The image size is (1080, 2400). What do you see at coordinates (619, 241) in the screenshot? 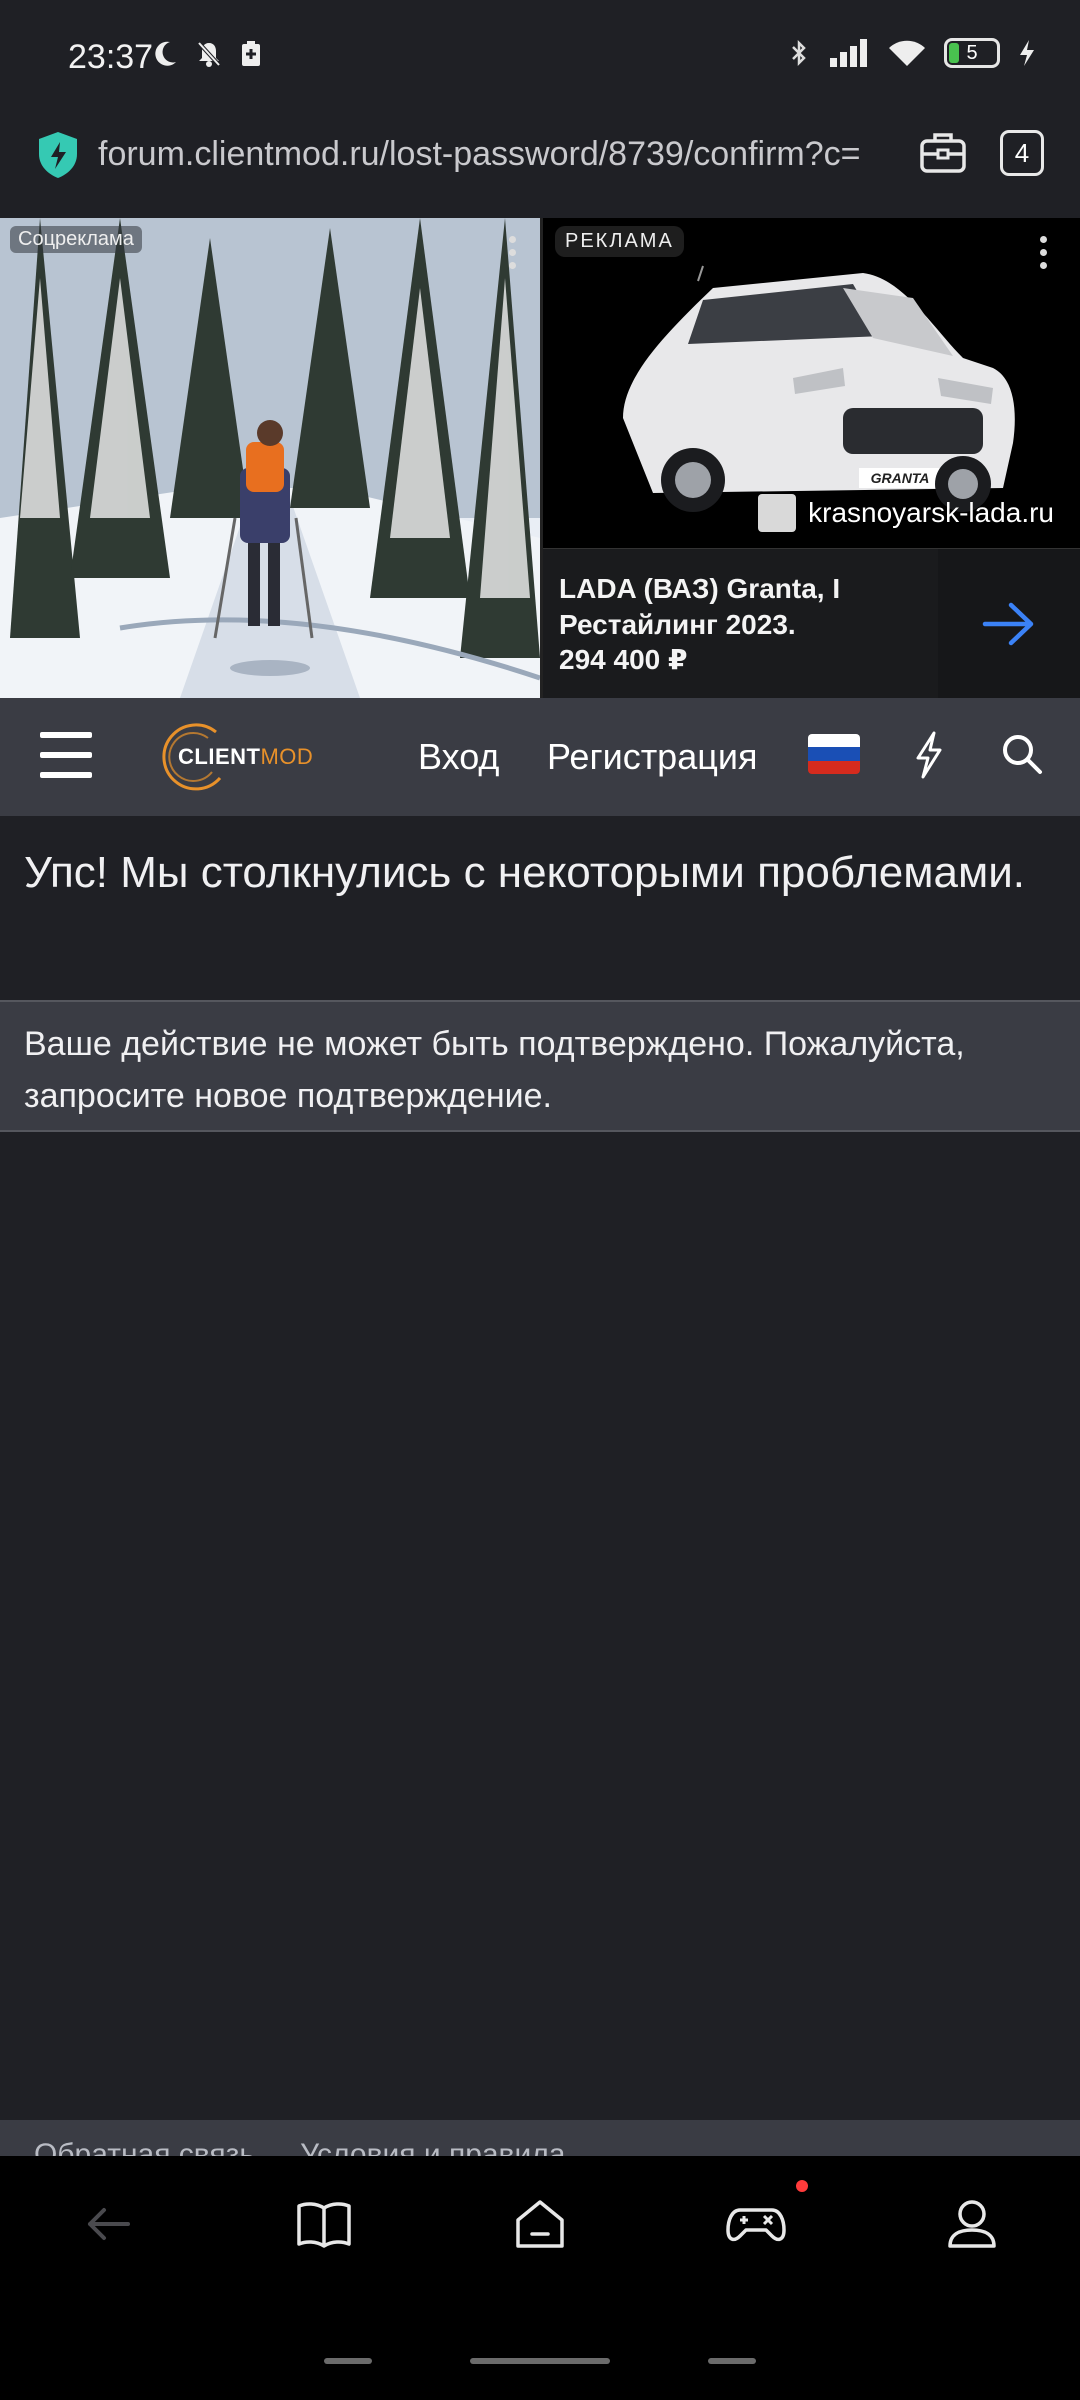
I see `ad-label: РЕКЛАМА` at bounding box center [619, 241].